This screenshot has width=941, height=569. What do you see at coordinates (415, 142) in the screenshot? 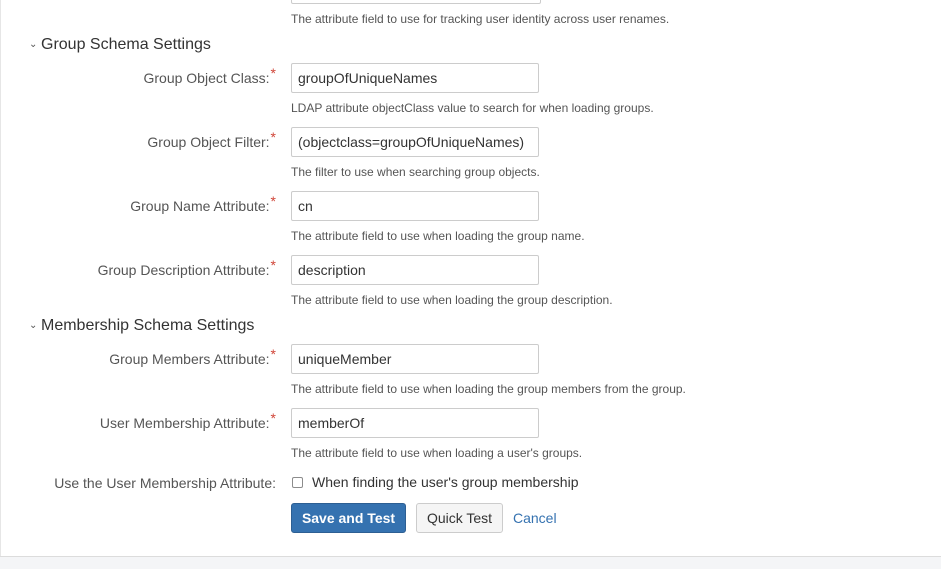
I see `group-object-filter-input` at bounding box center [415, 142].